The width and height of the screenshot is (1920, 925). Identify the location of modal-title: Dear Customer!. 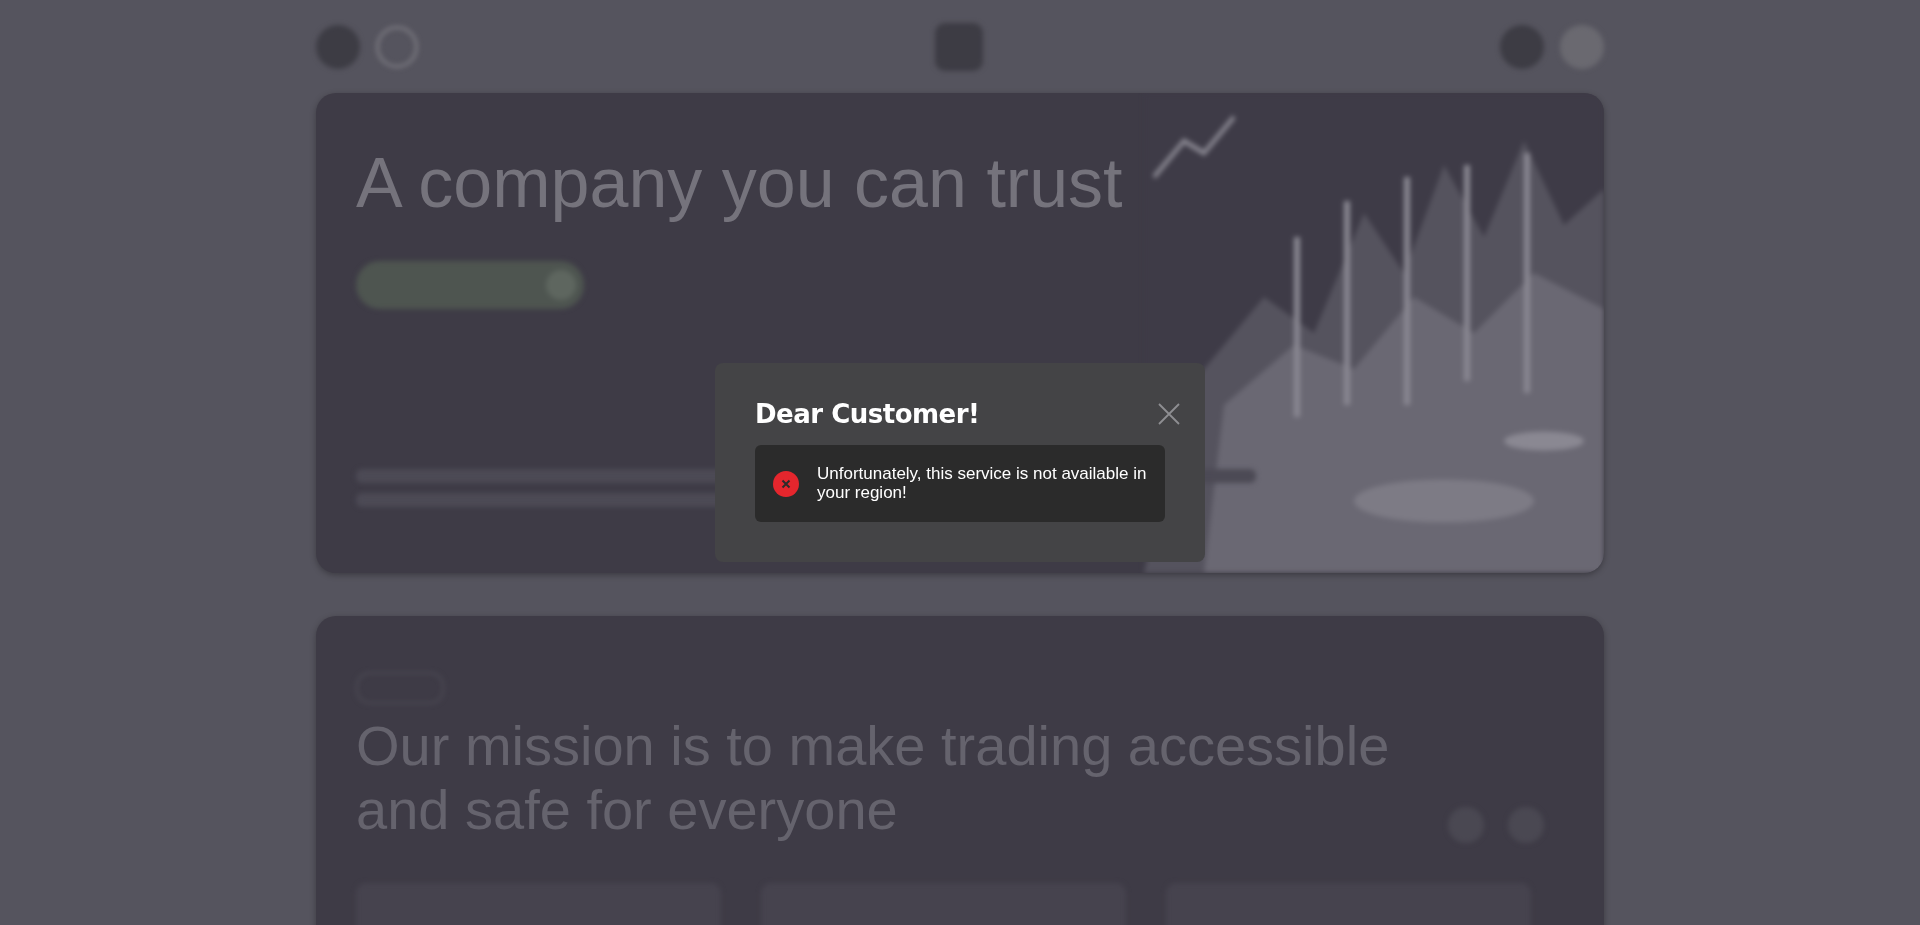
(867, 413).